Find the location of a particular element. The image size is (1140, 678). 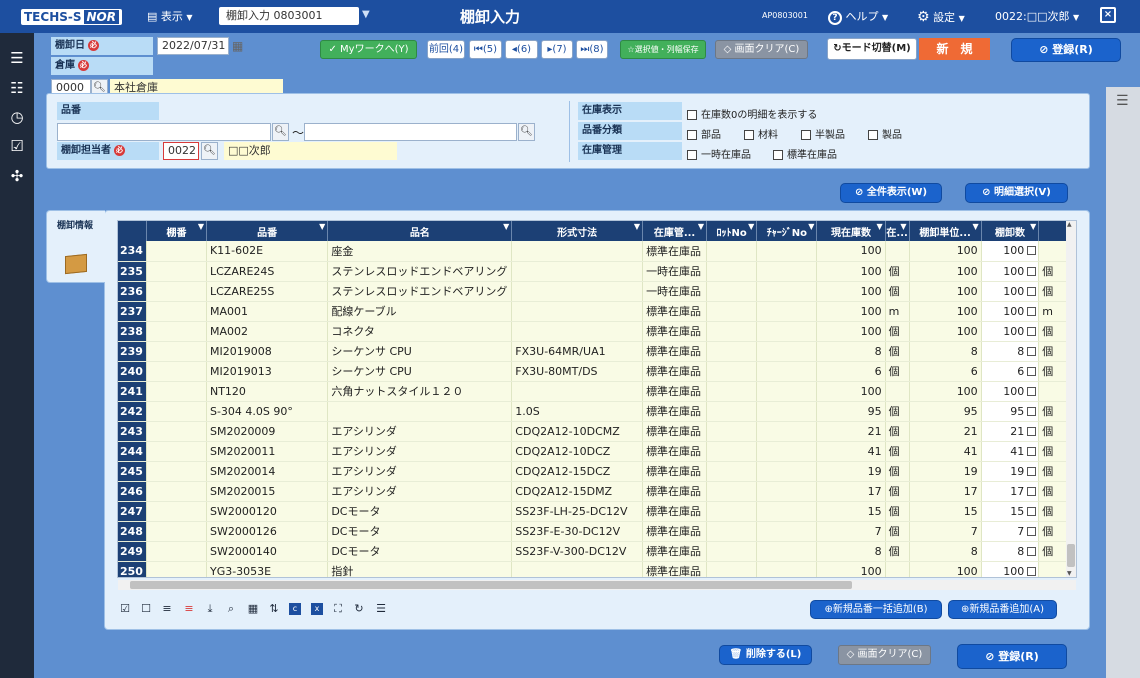

delete-button: 🗑︎ 削除する(L) is located at coordinates (765, 655).